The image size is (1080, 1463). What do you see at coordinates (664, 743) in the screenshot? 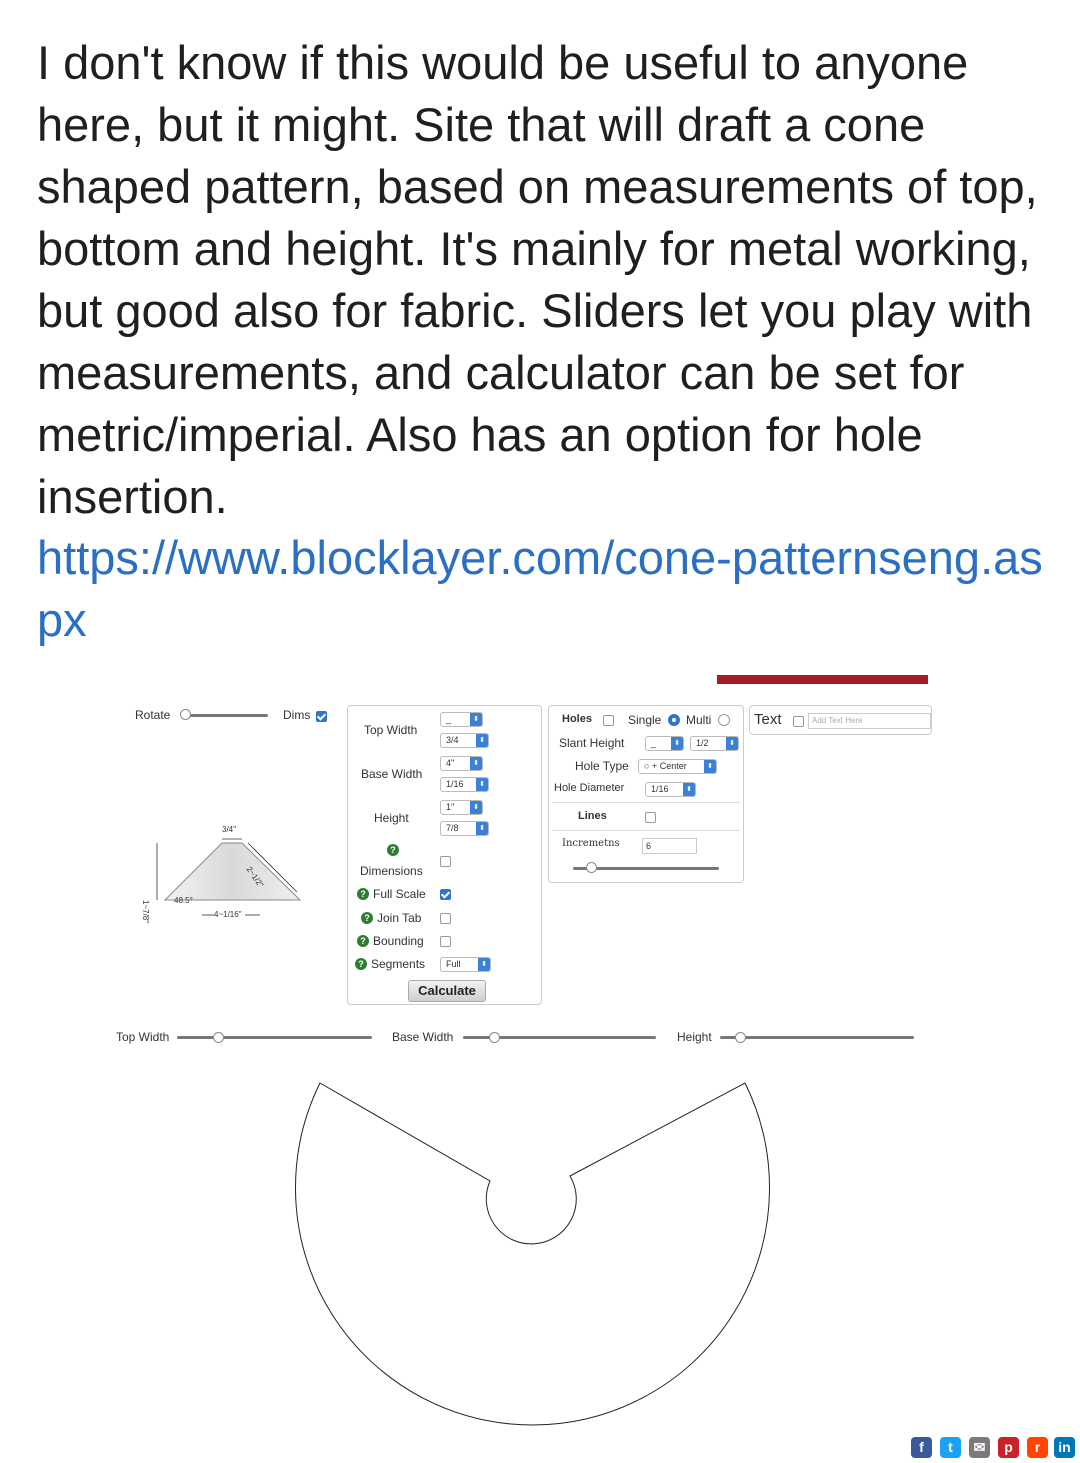
I see `slant-whole-select: _ ⬍` at bounding box center [664, 743].